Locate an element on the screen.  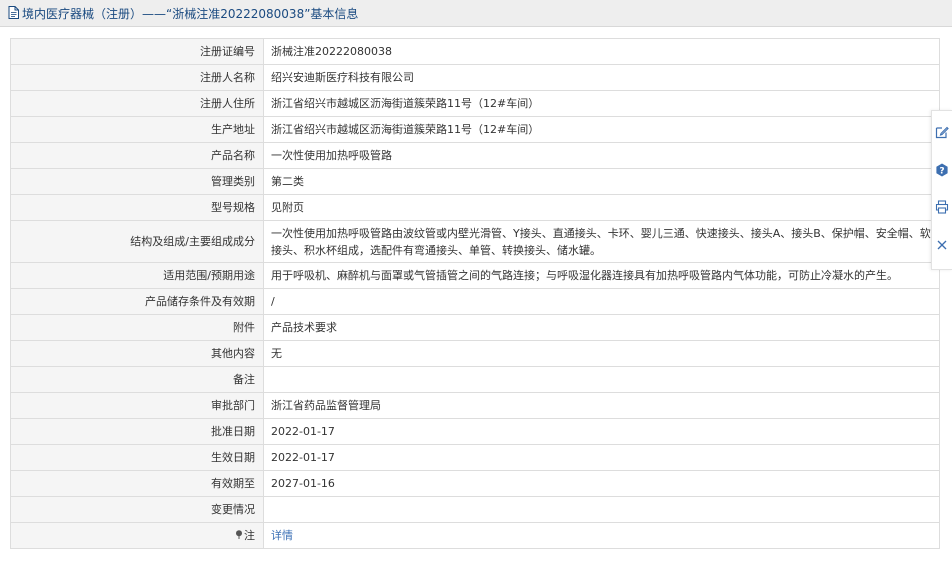
table-row: 审批部门 浙江省药品监督管理局 is located at coordinates (475, 405).